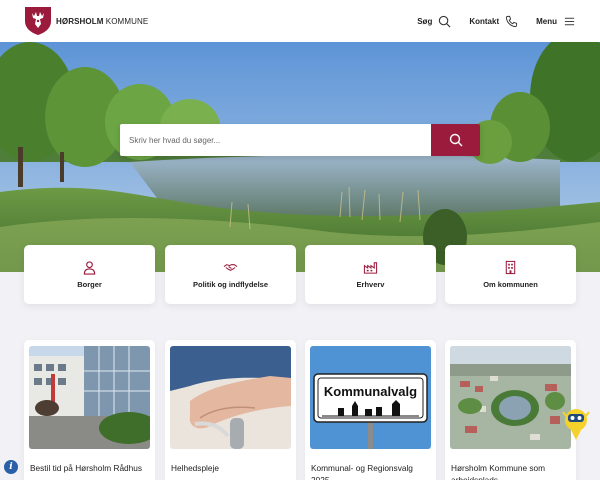  What do you see at coordinates (498, 471) in the screenshot?
I see `news-card-title: Hørsholm Kommune som arbejdsplads` at bounding box center [498, 471].